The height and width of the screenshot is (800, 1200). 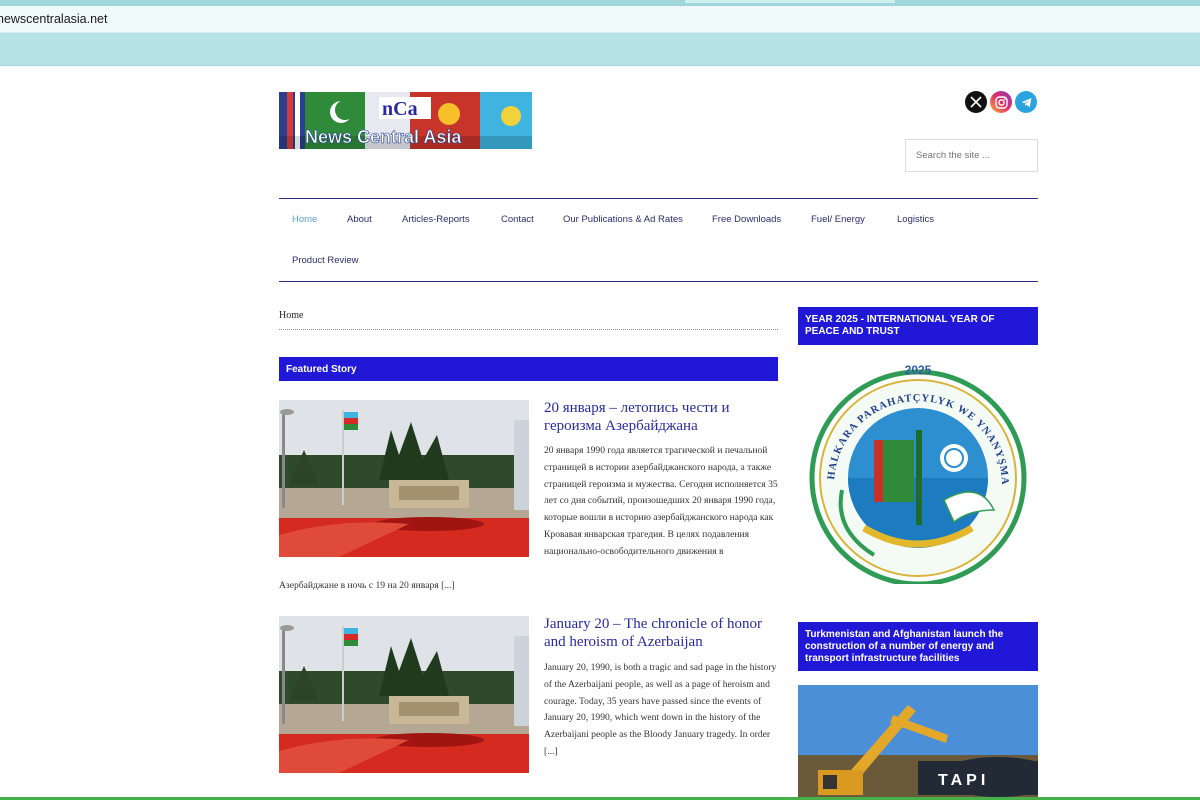 What do you see at coordinates (383, 137) in the screenshot?
I see `logo-text: News Central Asia` at bounding box center [383, 137].